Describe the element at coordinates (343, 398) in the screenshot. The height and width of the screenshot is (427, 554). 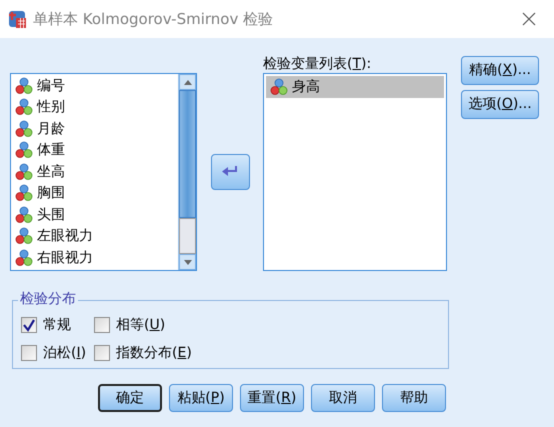
I see `dialog-button: 取消` at that location.